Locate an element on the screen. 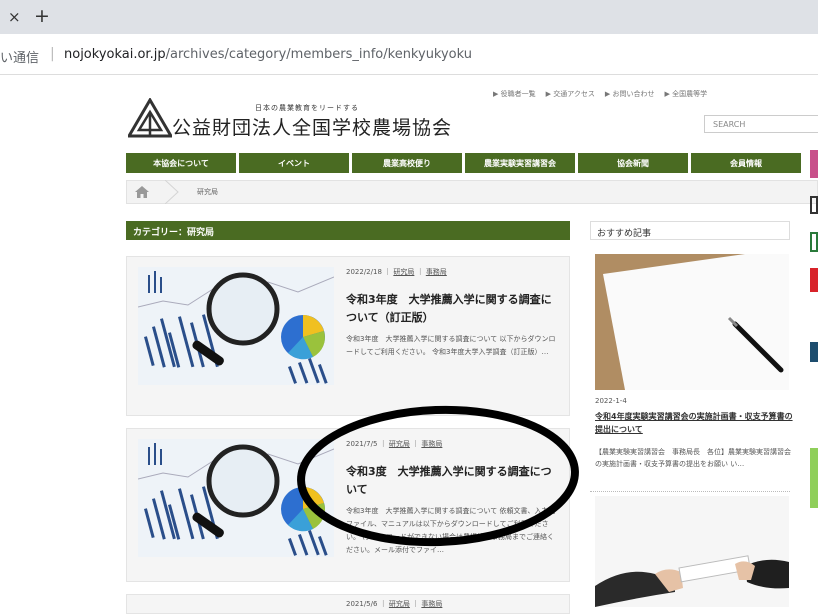 The image size is (818, 614). post-title: 令和3度 大学推薦入学に関する調査について is located at coordinates (454, 481).